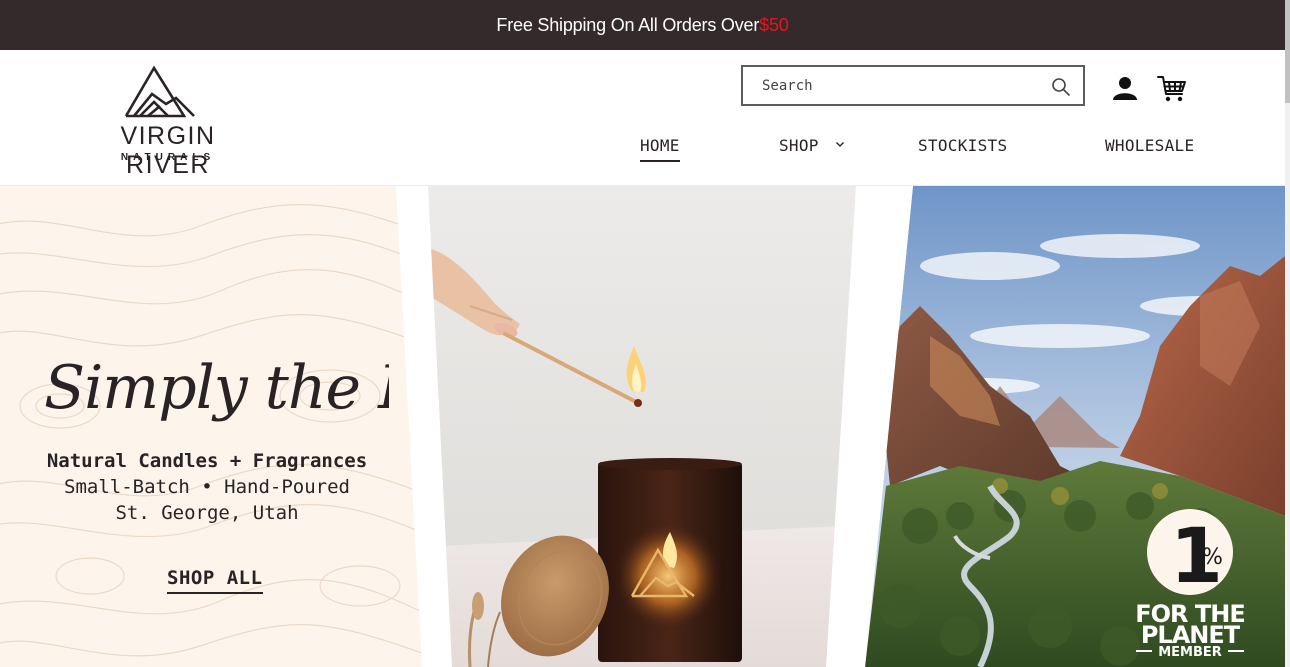 The width and height of the screenshot is (1290, 667). What do you see at coordinates (839, 144) in the screenshot?
I see `chevron-down-icon` at bounding box center [839, 144].